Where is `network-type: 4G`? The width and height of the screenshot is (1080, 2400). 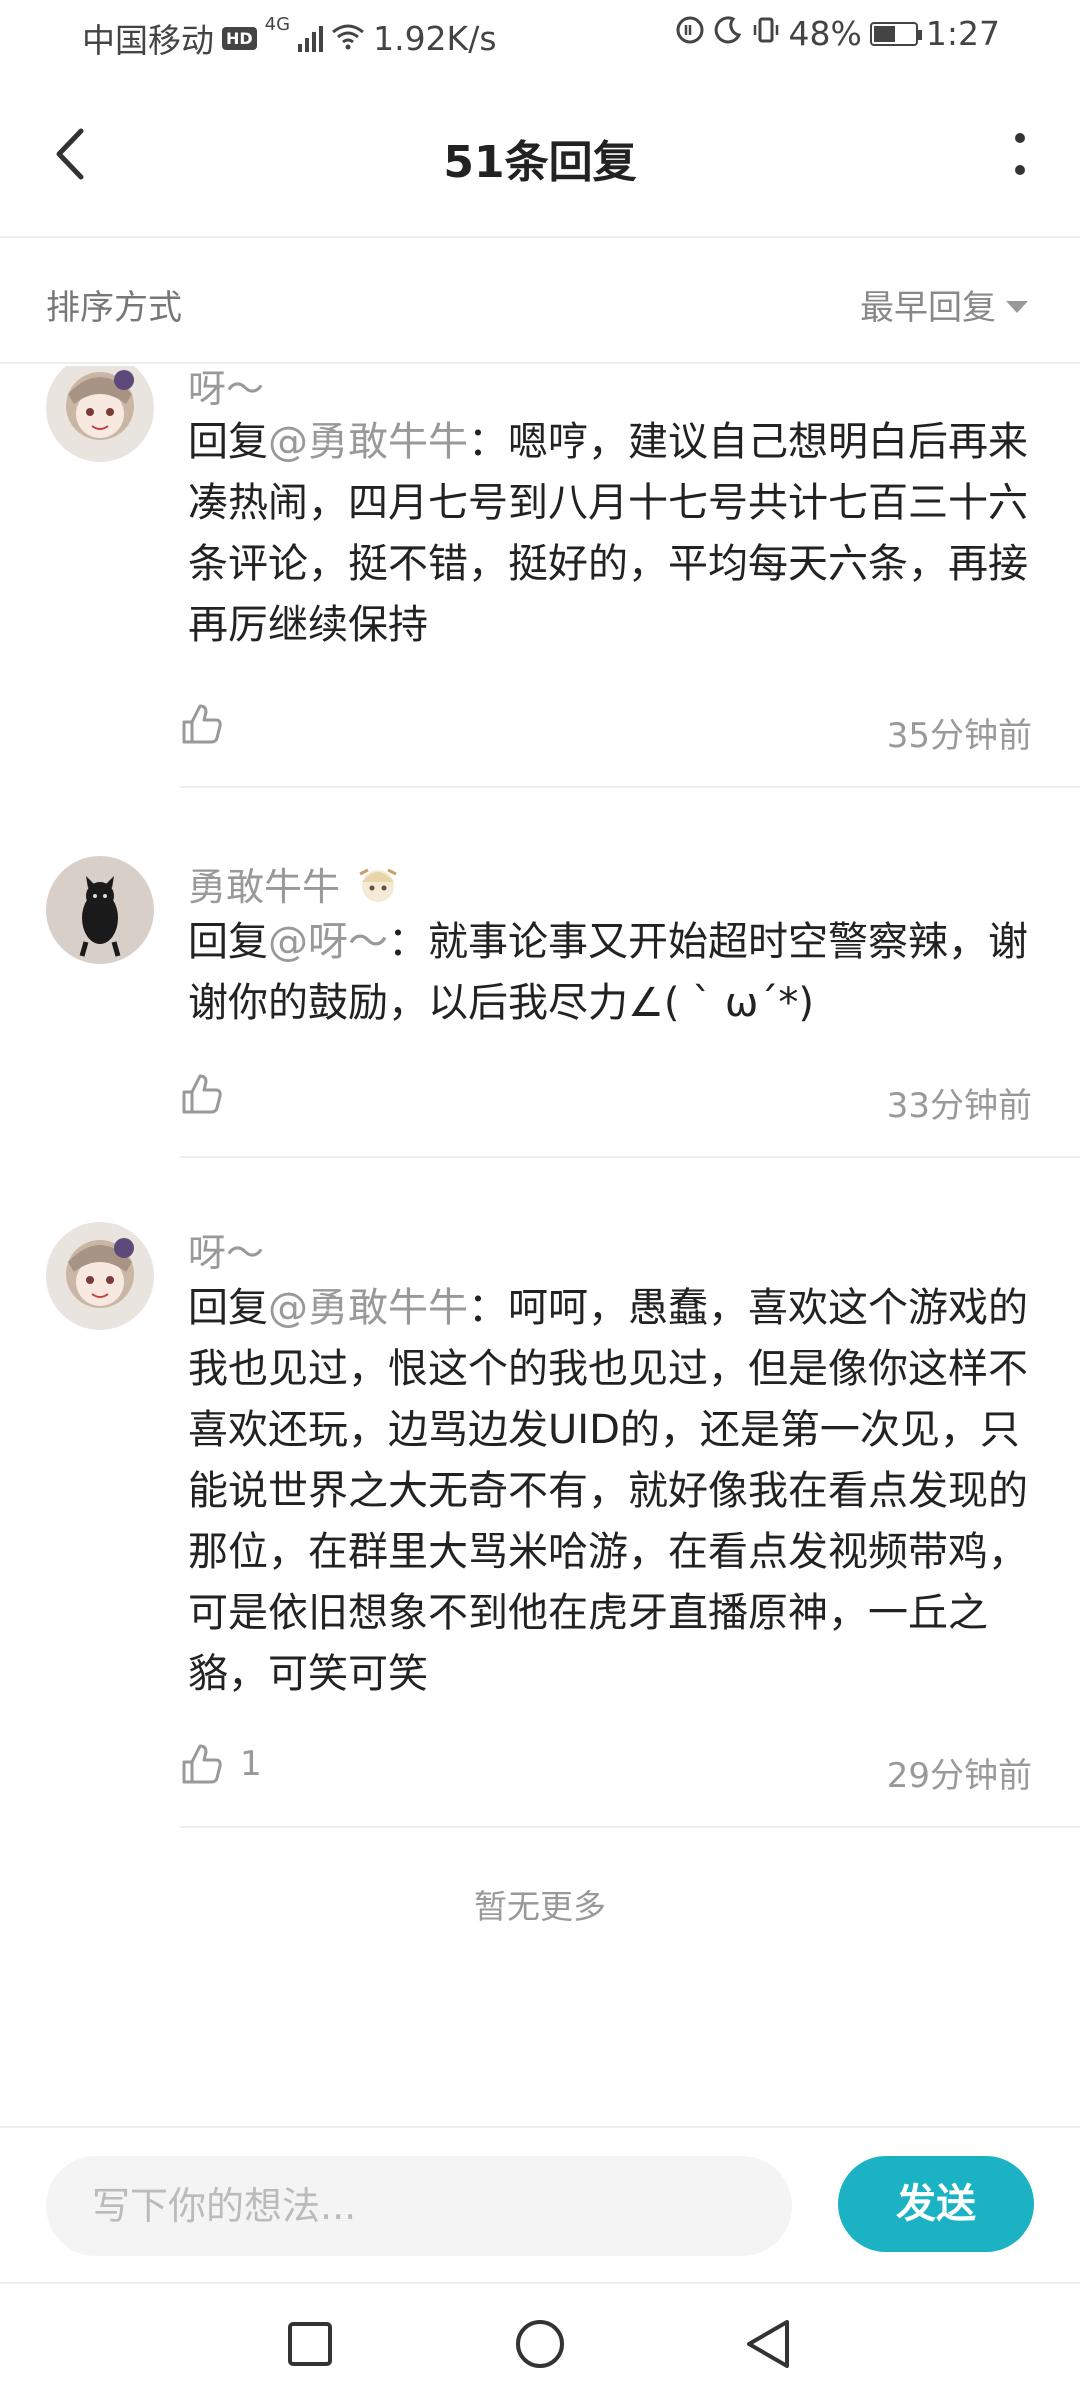 network-type: 4G is located at coordinates (277, 24).